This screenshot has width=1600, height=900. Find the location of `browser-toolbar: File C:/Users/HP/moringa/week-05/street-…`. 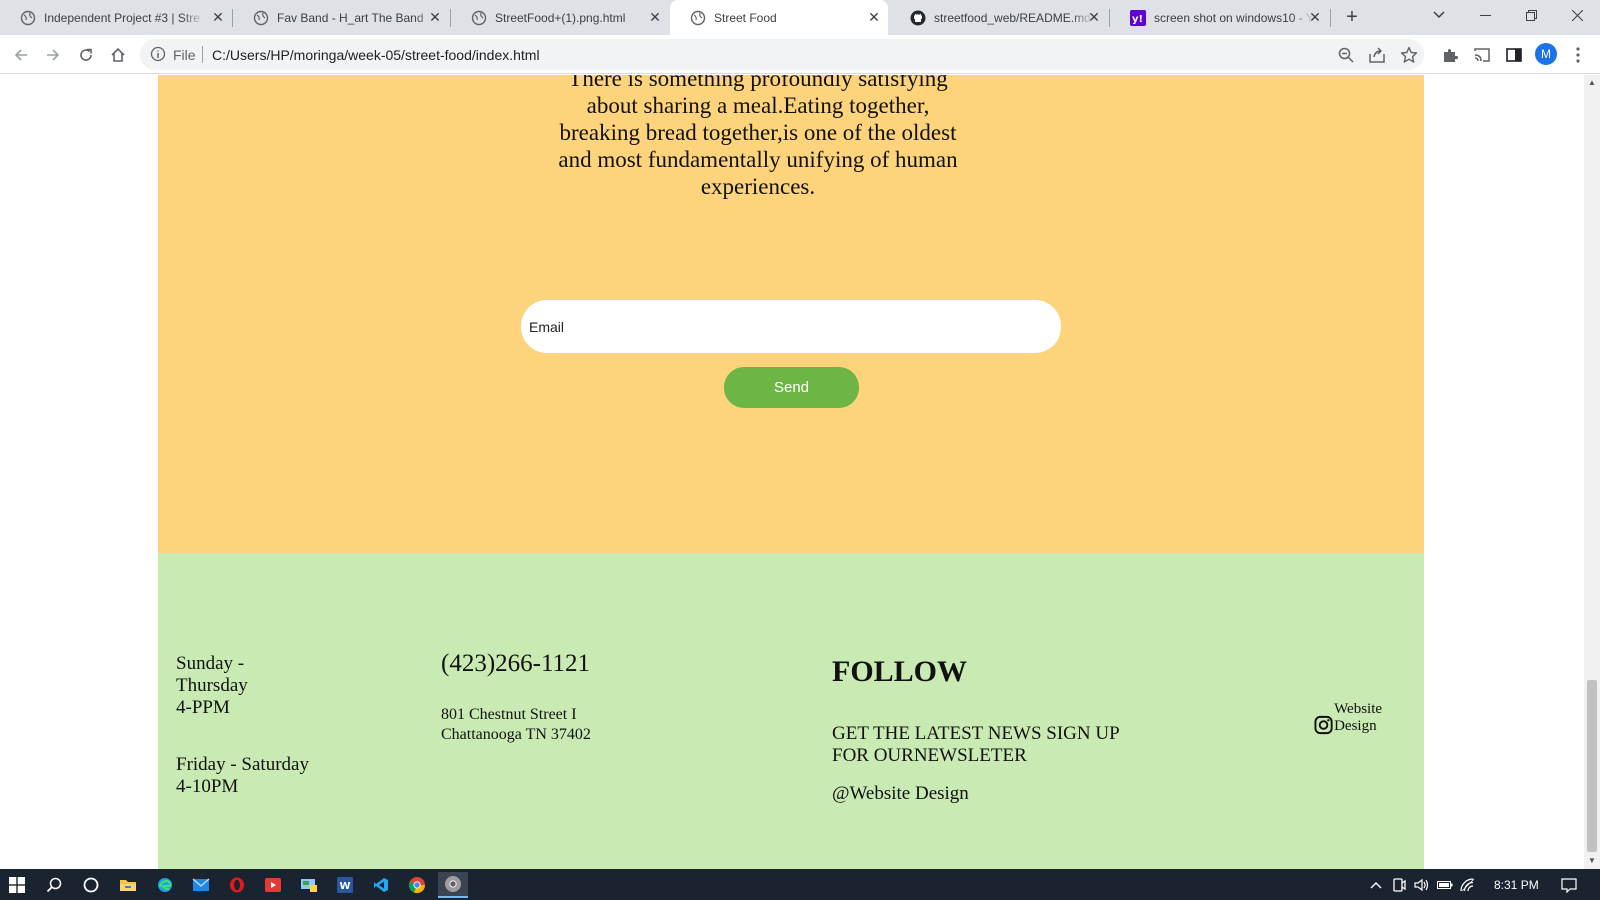

browser-toolbar: File C:/Users/HP/moringa/week-05/street-… is located at coordinates (800, 54).